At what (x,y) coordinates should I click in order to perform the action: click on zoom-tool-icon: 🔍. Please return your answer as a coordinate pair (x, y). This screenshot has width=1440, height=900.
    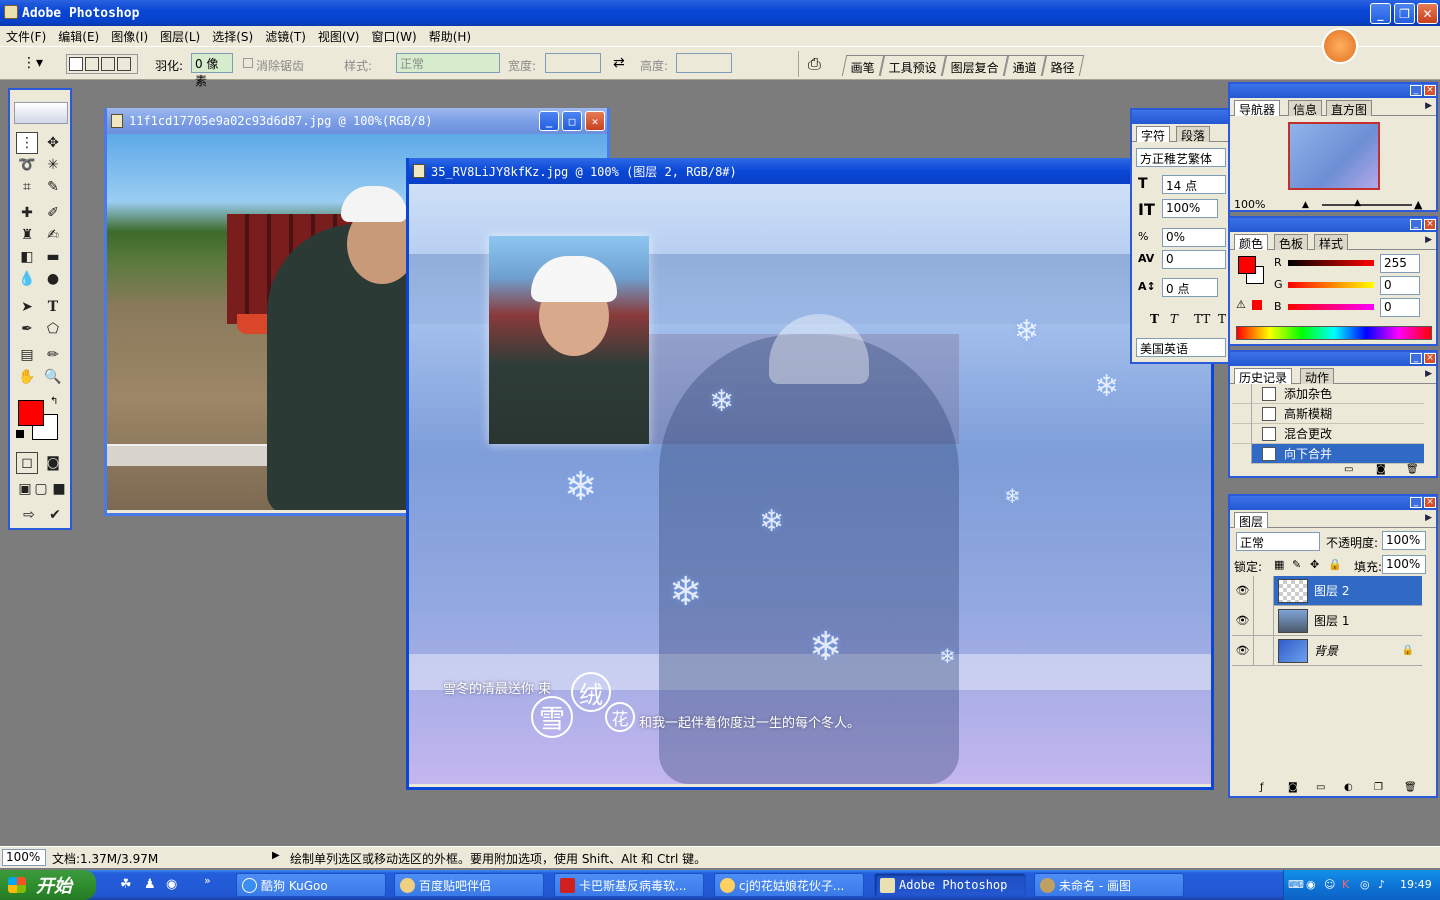
    Looking at the image, I should click on (53, 377).